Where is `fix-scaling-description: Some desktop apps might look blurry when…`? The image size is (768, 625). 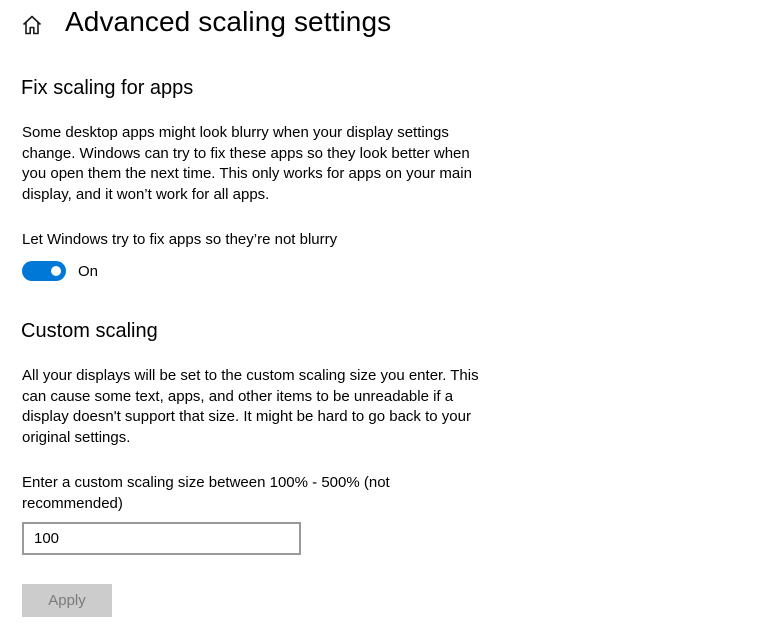 fix-scaling-description: Some desktop apps might look blurry when… is located at coordinates (247, 163).